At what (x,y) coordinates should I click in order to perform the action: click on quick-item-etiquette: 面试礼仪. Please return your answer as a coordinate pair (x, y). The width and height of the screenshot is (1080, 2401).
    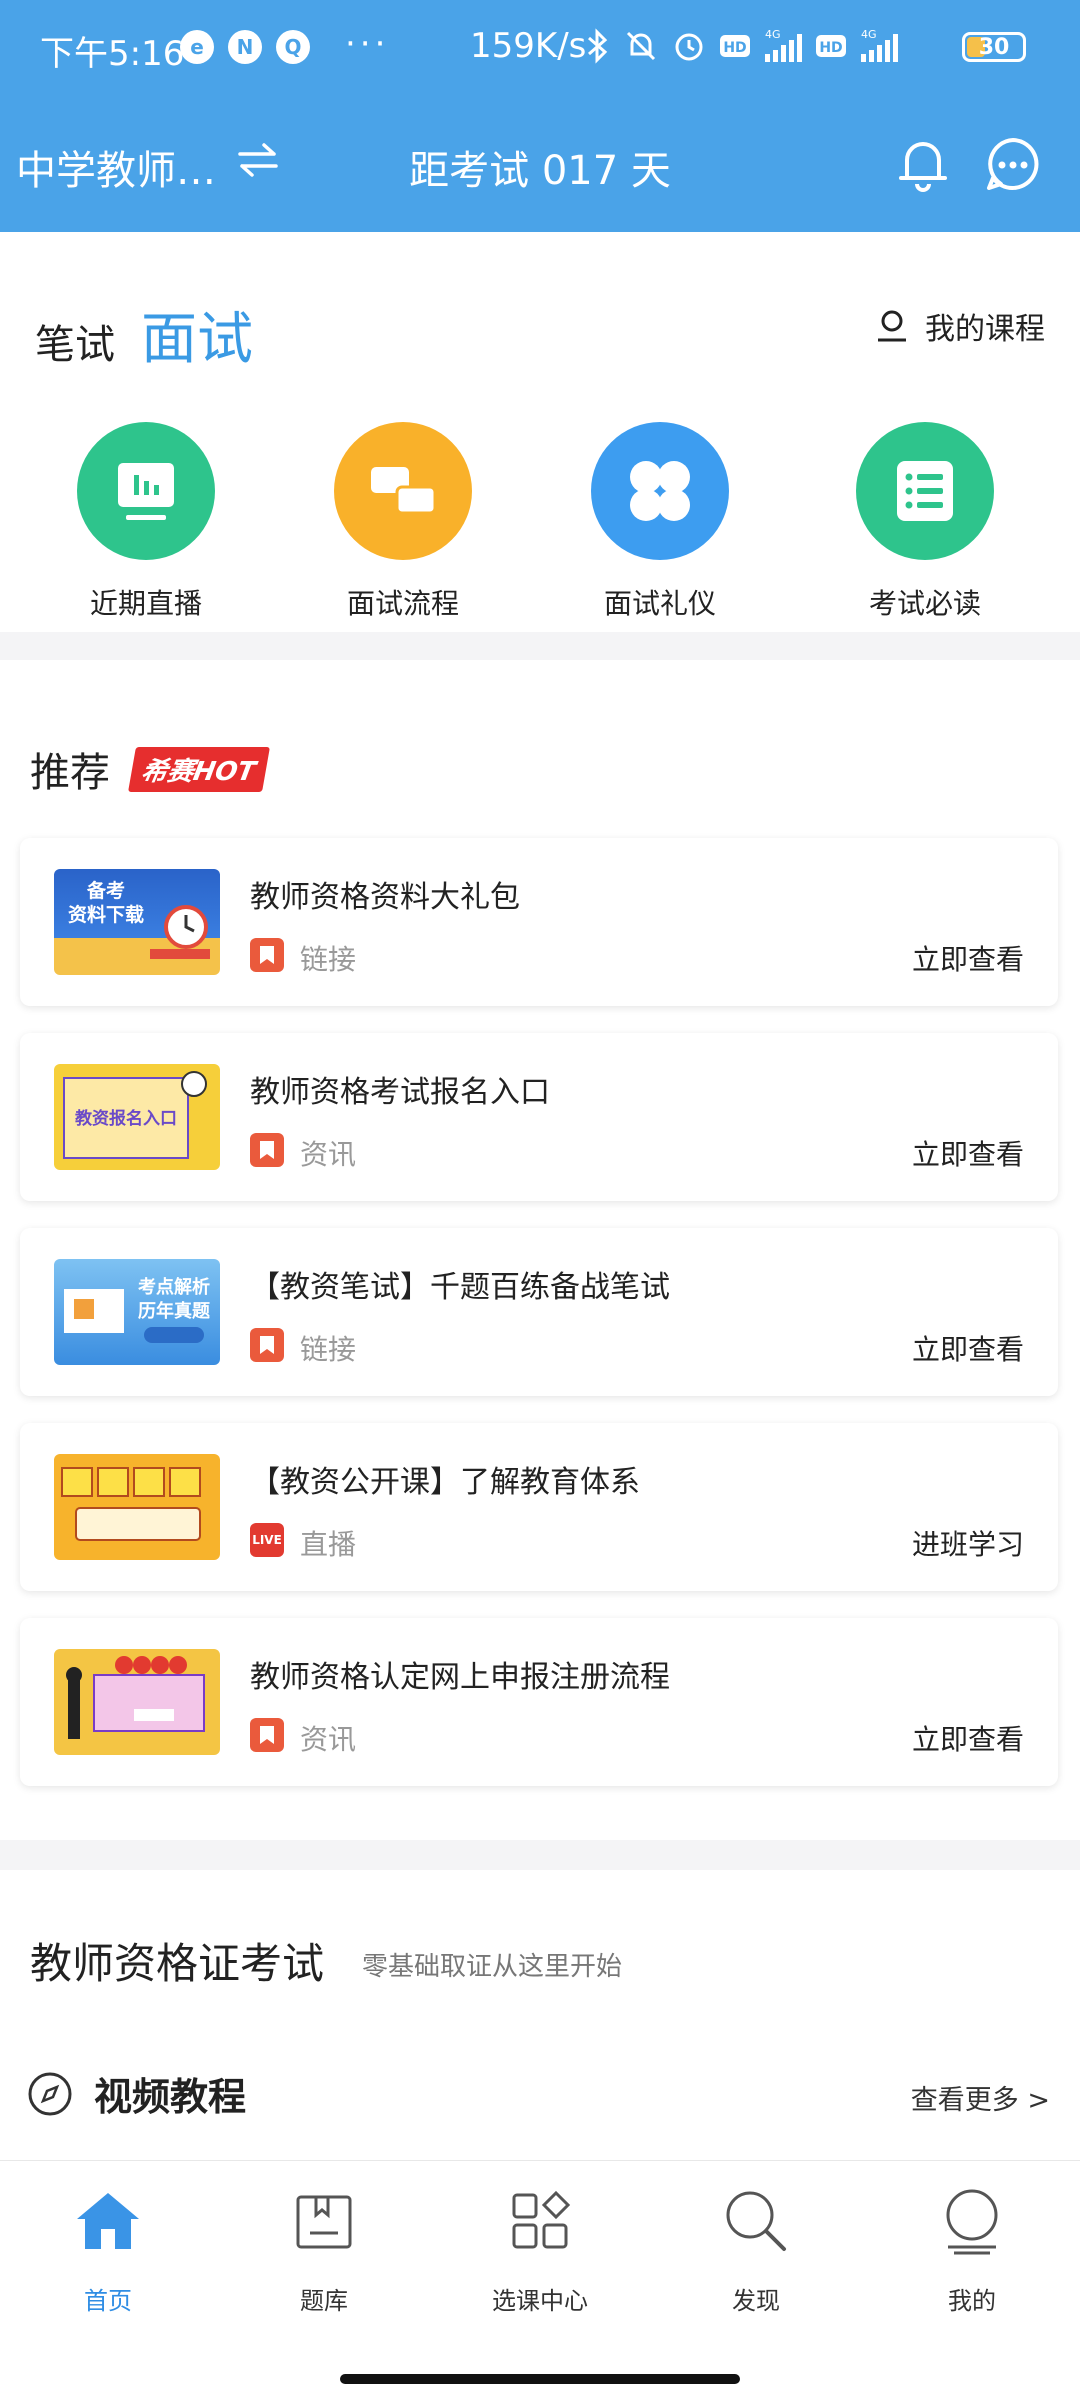
    Looking at the image, I should click on (660, 522).